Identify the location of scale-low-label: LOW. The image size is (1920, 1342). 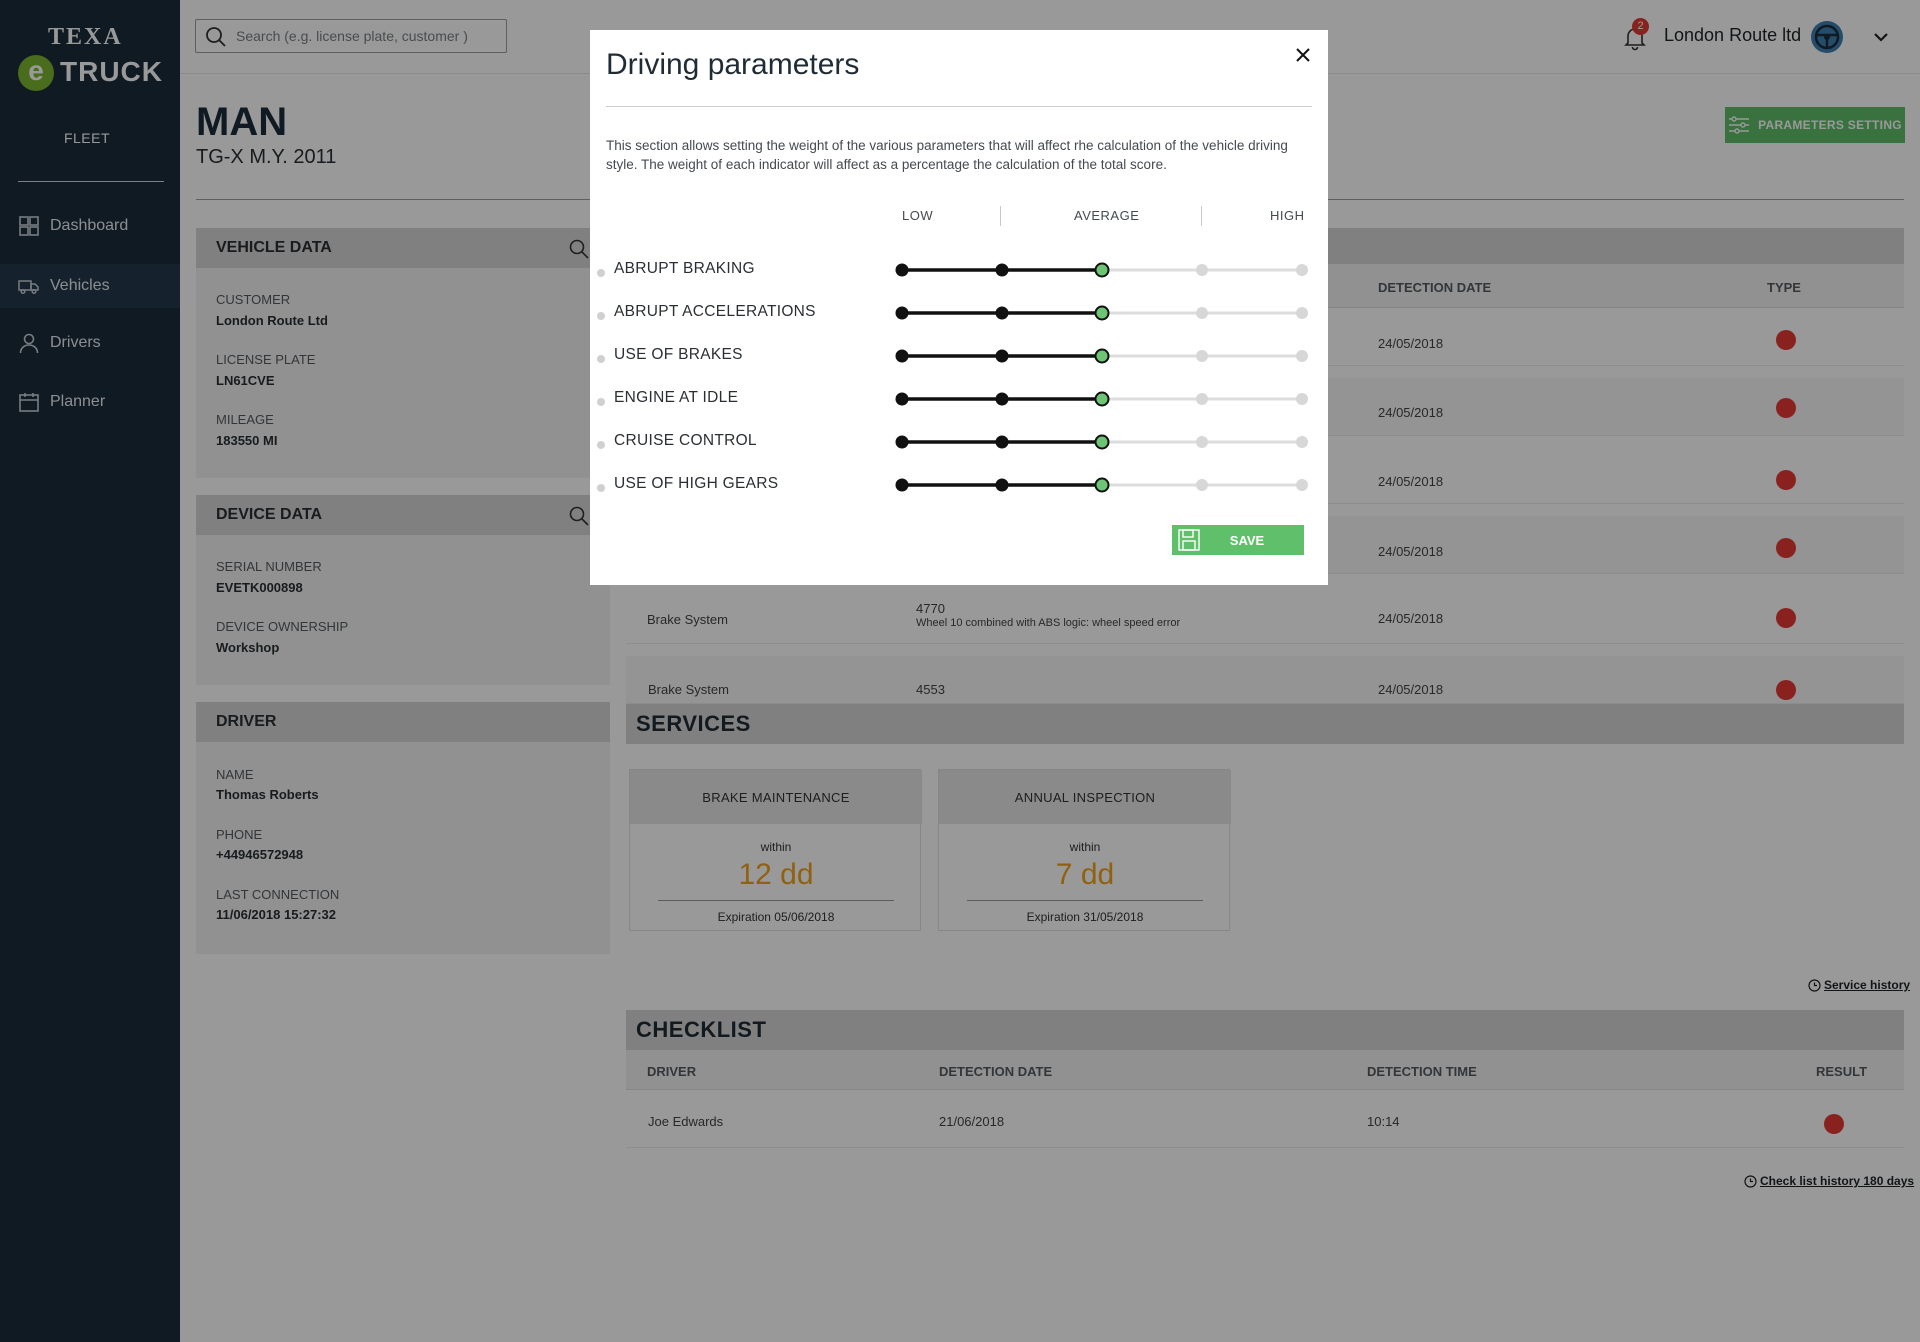
(918, 215).